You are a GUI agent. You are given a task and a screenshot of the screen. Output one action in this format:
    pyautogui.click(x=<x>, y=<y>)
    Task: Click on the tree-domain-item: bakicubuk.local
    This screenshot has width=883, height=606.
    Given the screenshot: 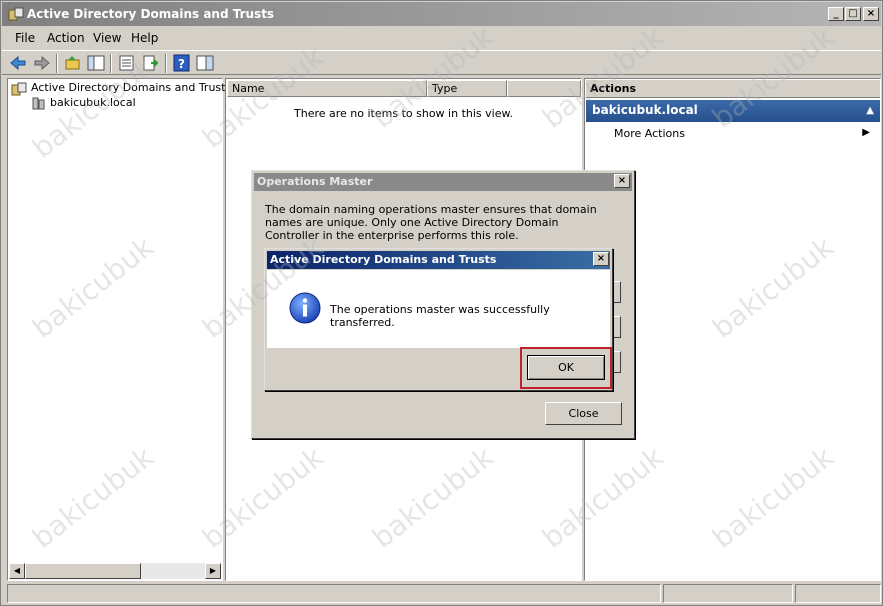 What is the action you would take?
    pyautogui.click(x=93, y=102)
    